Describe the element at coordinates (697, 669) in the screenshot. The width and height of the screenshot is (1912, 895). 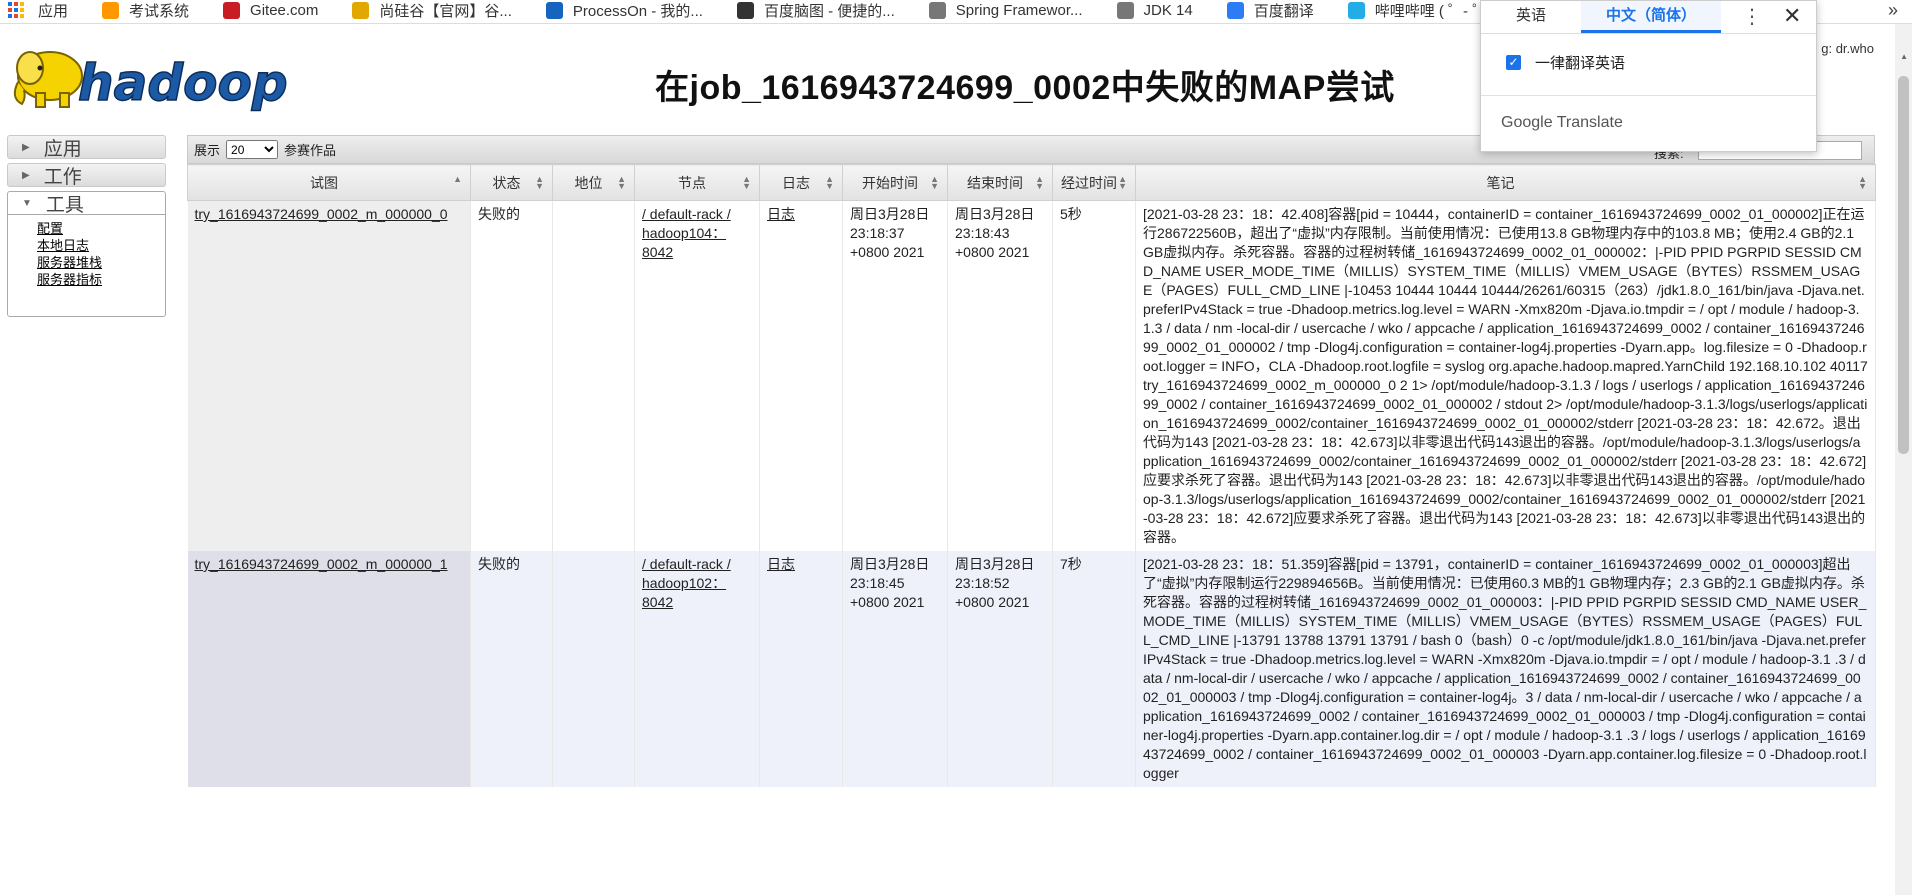
I see `node-cell: / default-rack / hadoop102：8042` at that location.